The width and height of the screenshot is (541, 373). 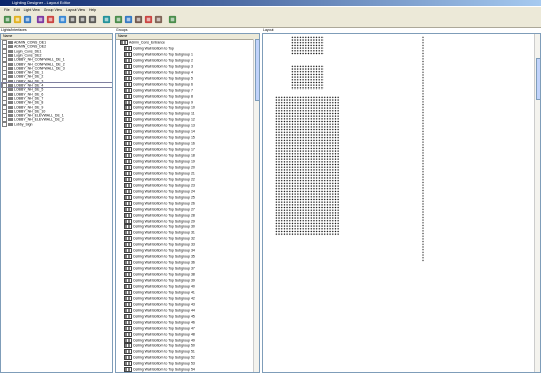 I want to click on group-item: Ceiling Wall Bottom to Top Subgroup 29, so click(x=159, y=221).